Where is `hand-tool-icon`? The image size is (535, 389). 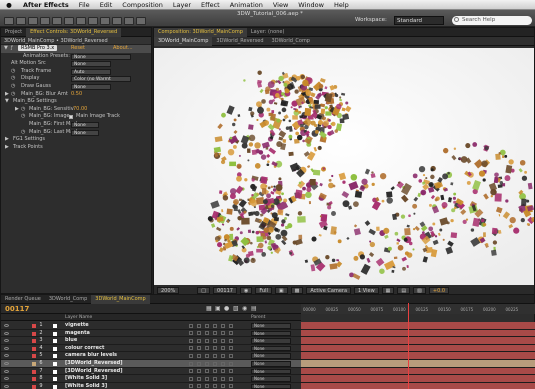 hand-tool-icon is located at coordinates (21, 21).